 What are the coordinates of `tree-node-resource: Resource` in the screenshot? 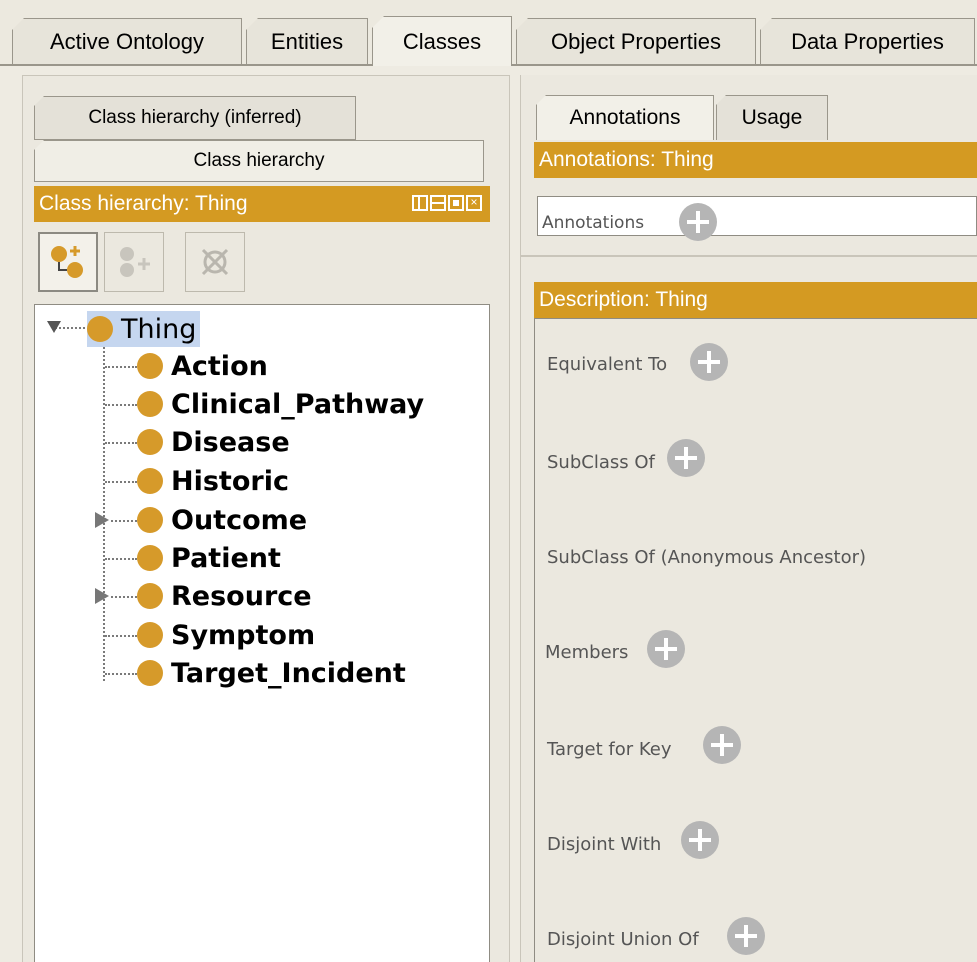 It's located at (224, 596).